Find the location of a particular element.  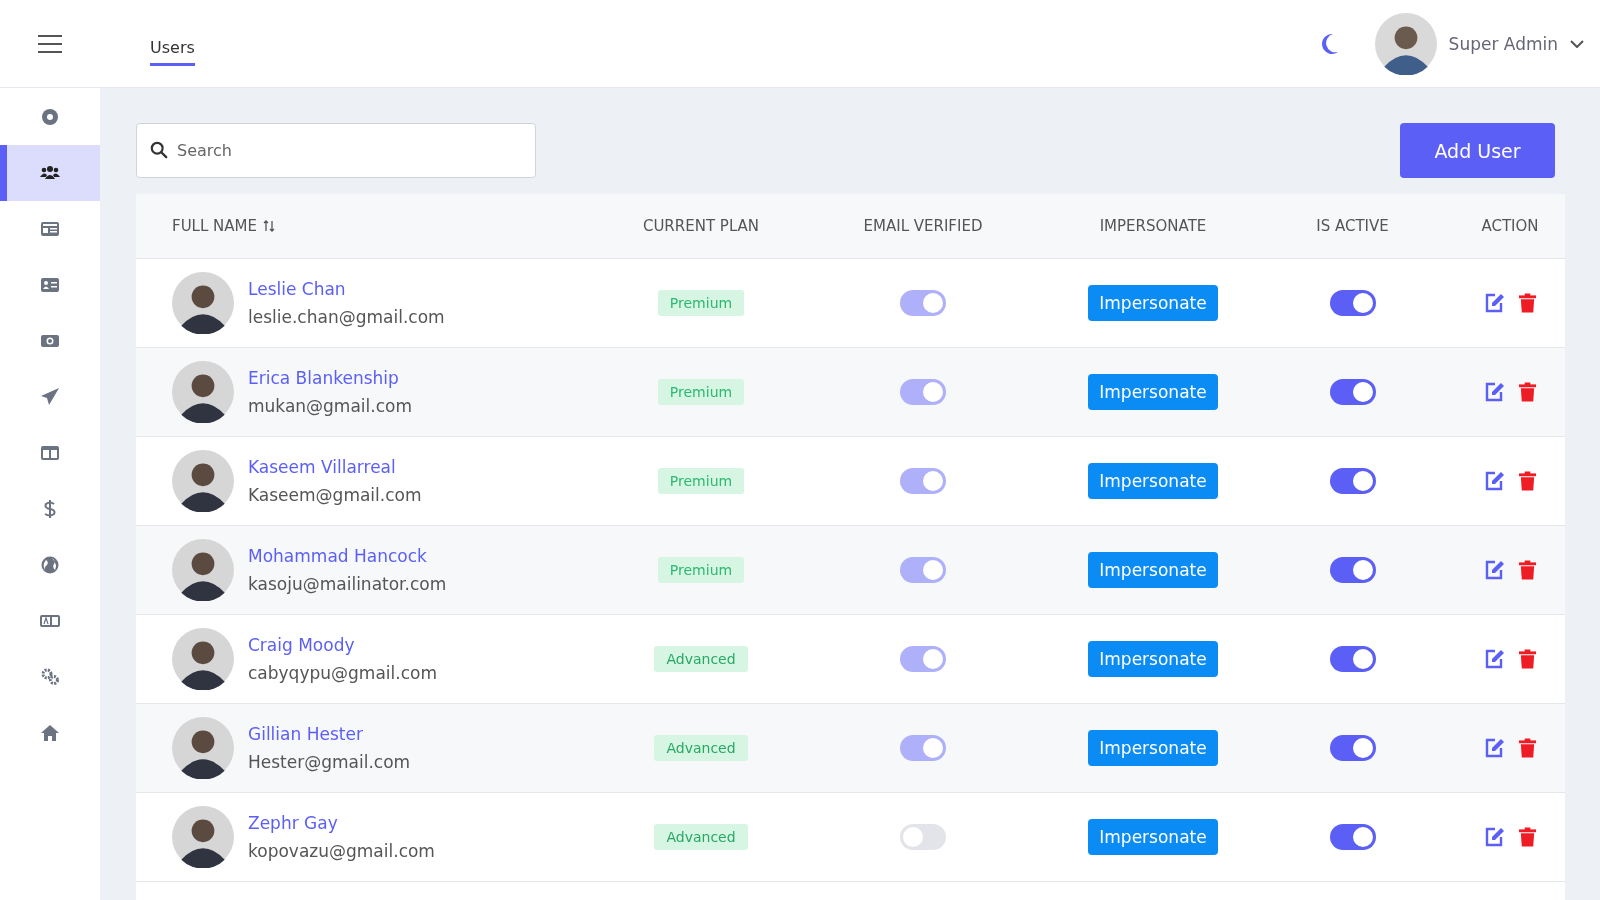

user-email: kasoju@mailinator.com is located at coordinates (347, 584).